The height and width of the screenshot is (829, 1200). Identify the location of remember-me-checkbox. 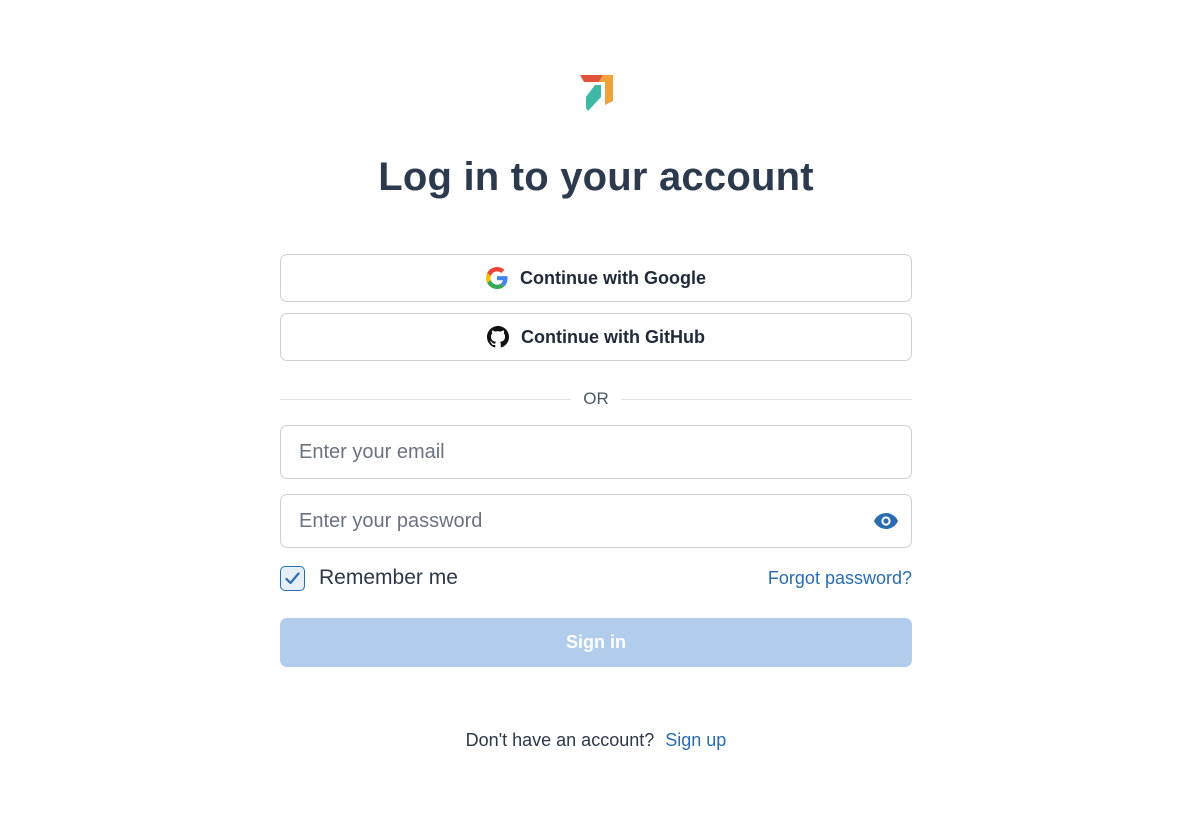
(292, 578).